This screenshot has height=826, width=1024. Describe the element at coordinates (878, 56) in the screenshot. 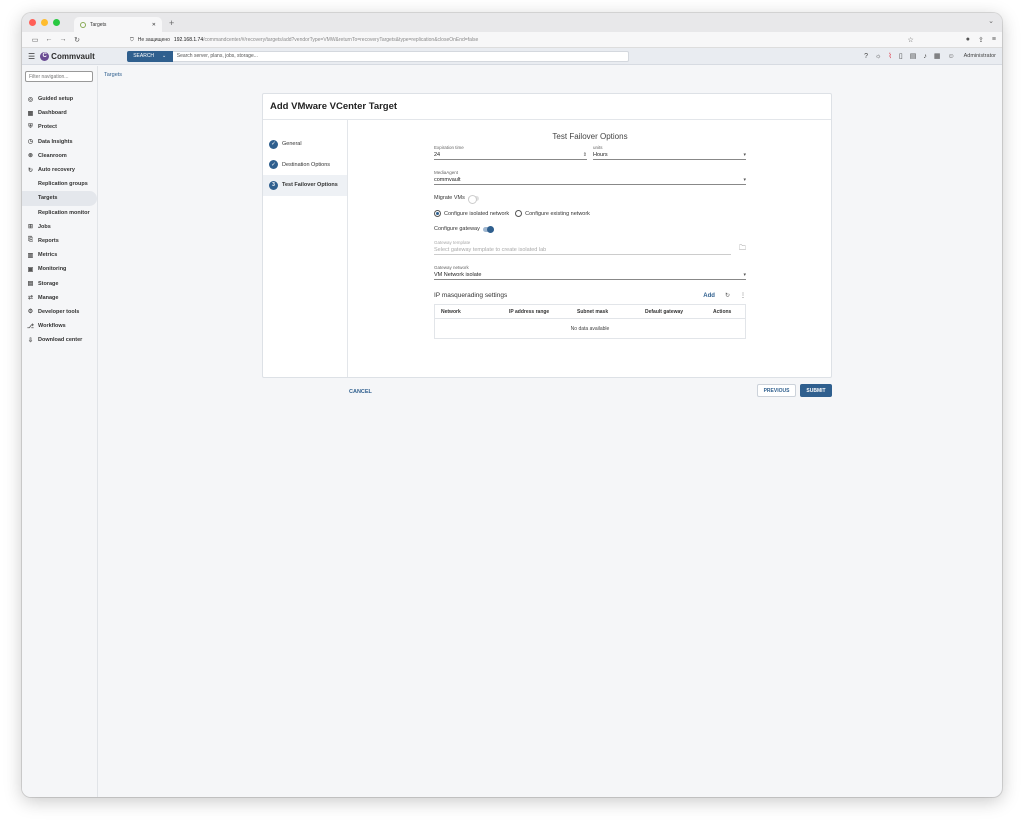

I see `theme-icon: ☼` at that location.